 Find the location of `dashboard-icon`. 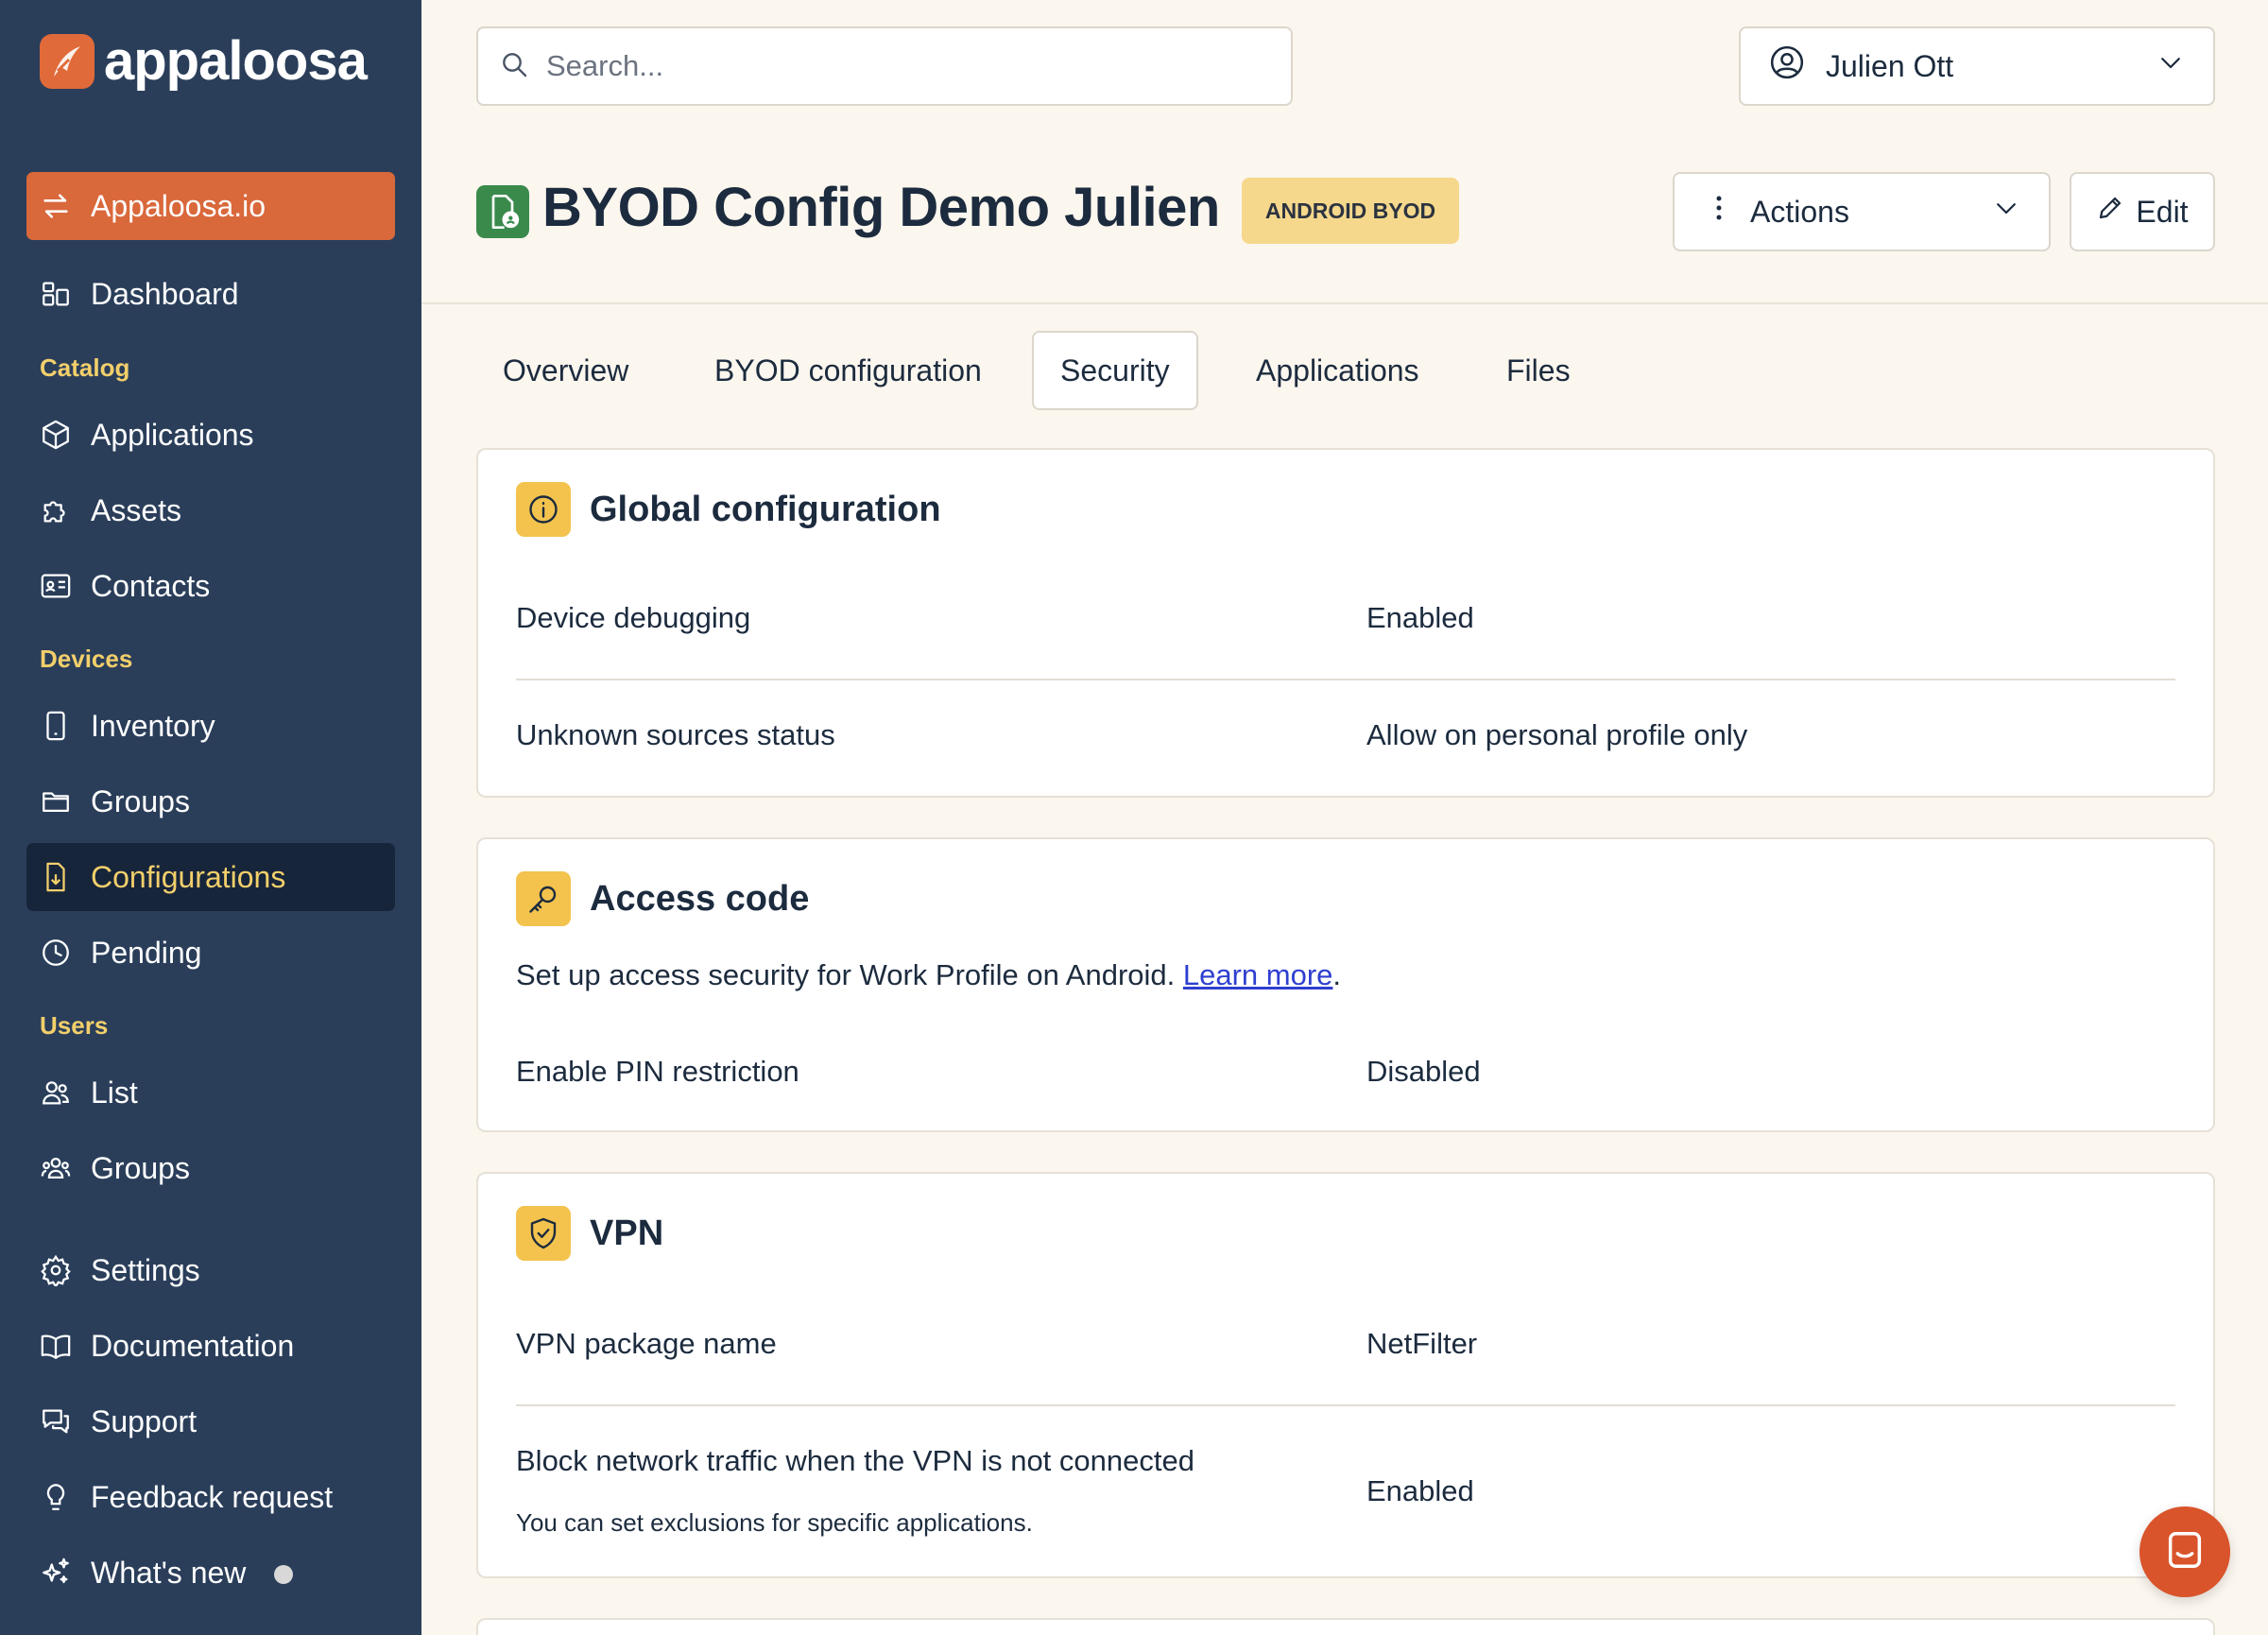

dashboard-icon is located at coordinates (56, 294).